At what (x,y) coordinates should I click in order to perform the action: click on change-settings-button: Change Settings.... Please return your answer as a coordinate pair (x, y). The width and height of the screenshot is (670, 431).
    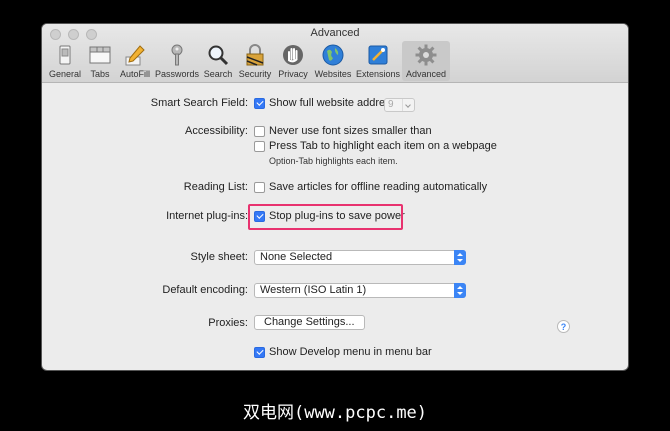
    Looking at the image, I should click on (309, 322).